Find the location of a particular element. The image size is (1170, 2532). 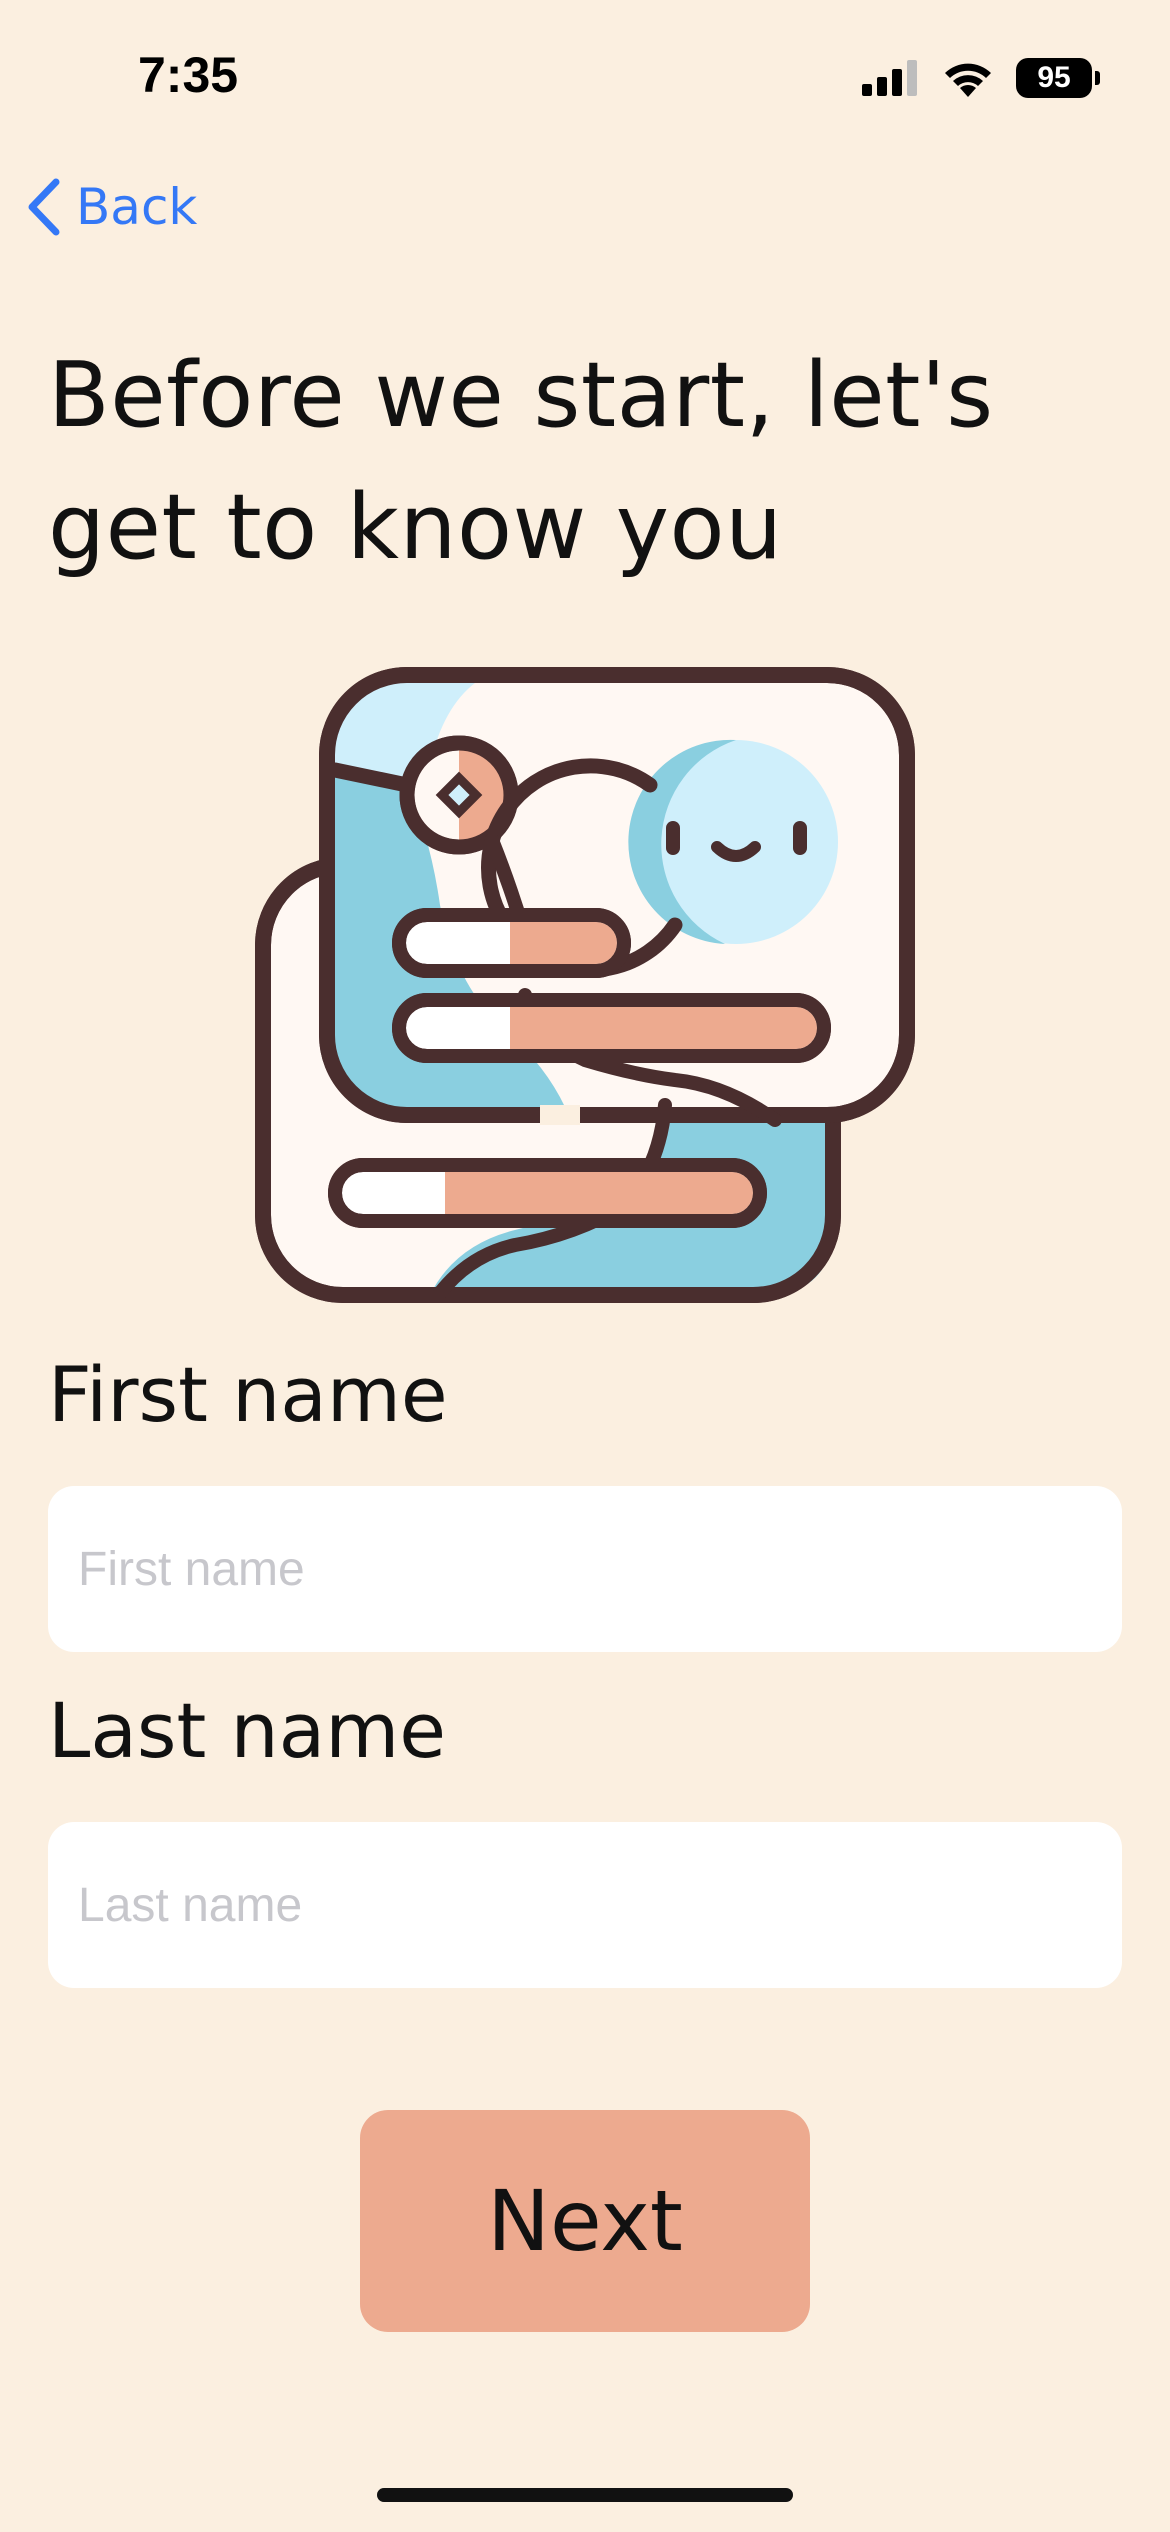

wifi-icon is located at coordinates (968, 80).